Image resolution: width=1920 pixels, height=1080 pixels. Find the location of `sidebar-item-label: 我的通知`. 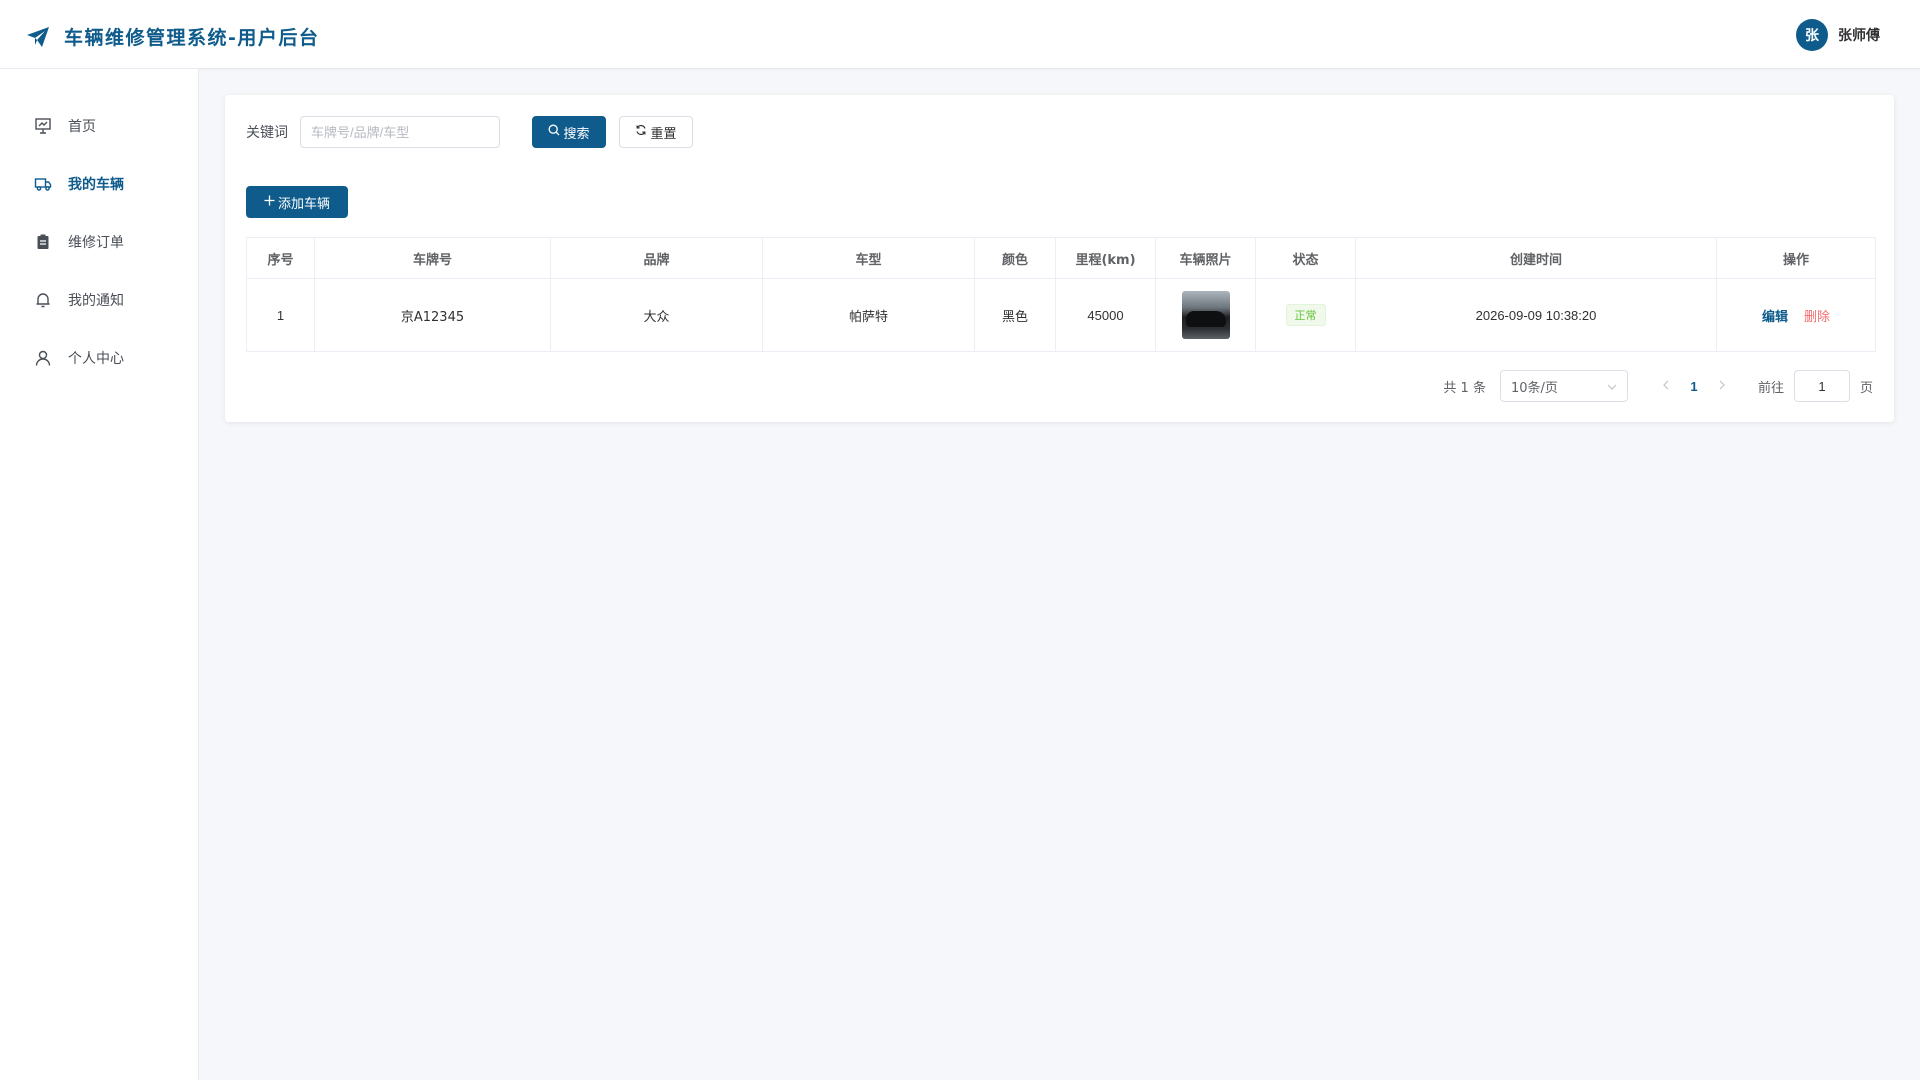

sidebar-item-label: 我的通知 is located at coordinates (96, 301).